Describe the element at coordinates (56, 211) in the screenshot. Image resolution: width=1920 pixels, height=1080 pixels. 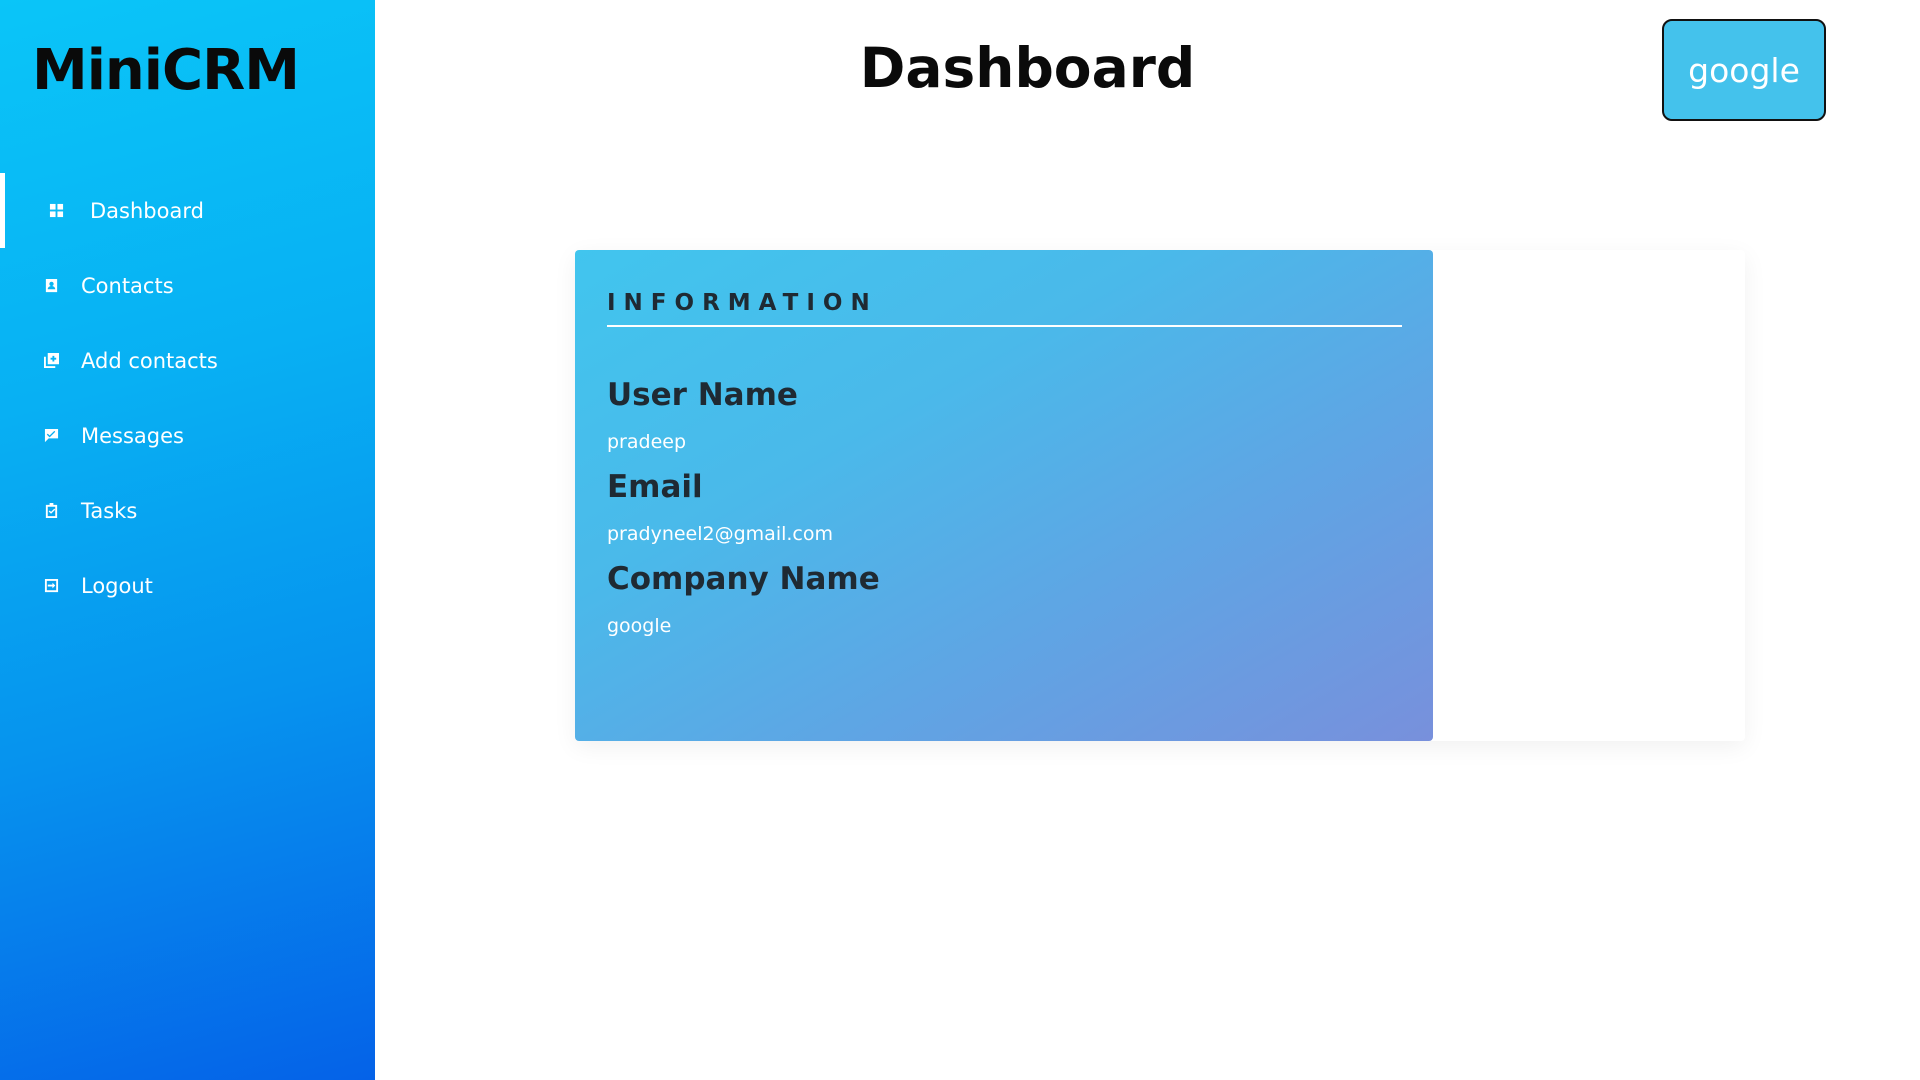
I see `dashboard-icon` at that location.